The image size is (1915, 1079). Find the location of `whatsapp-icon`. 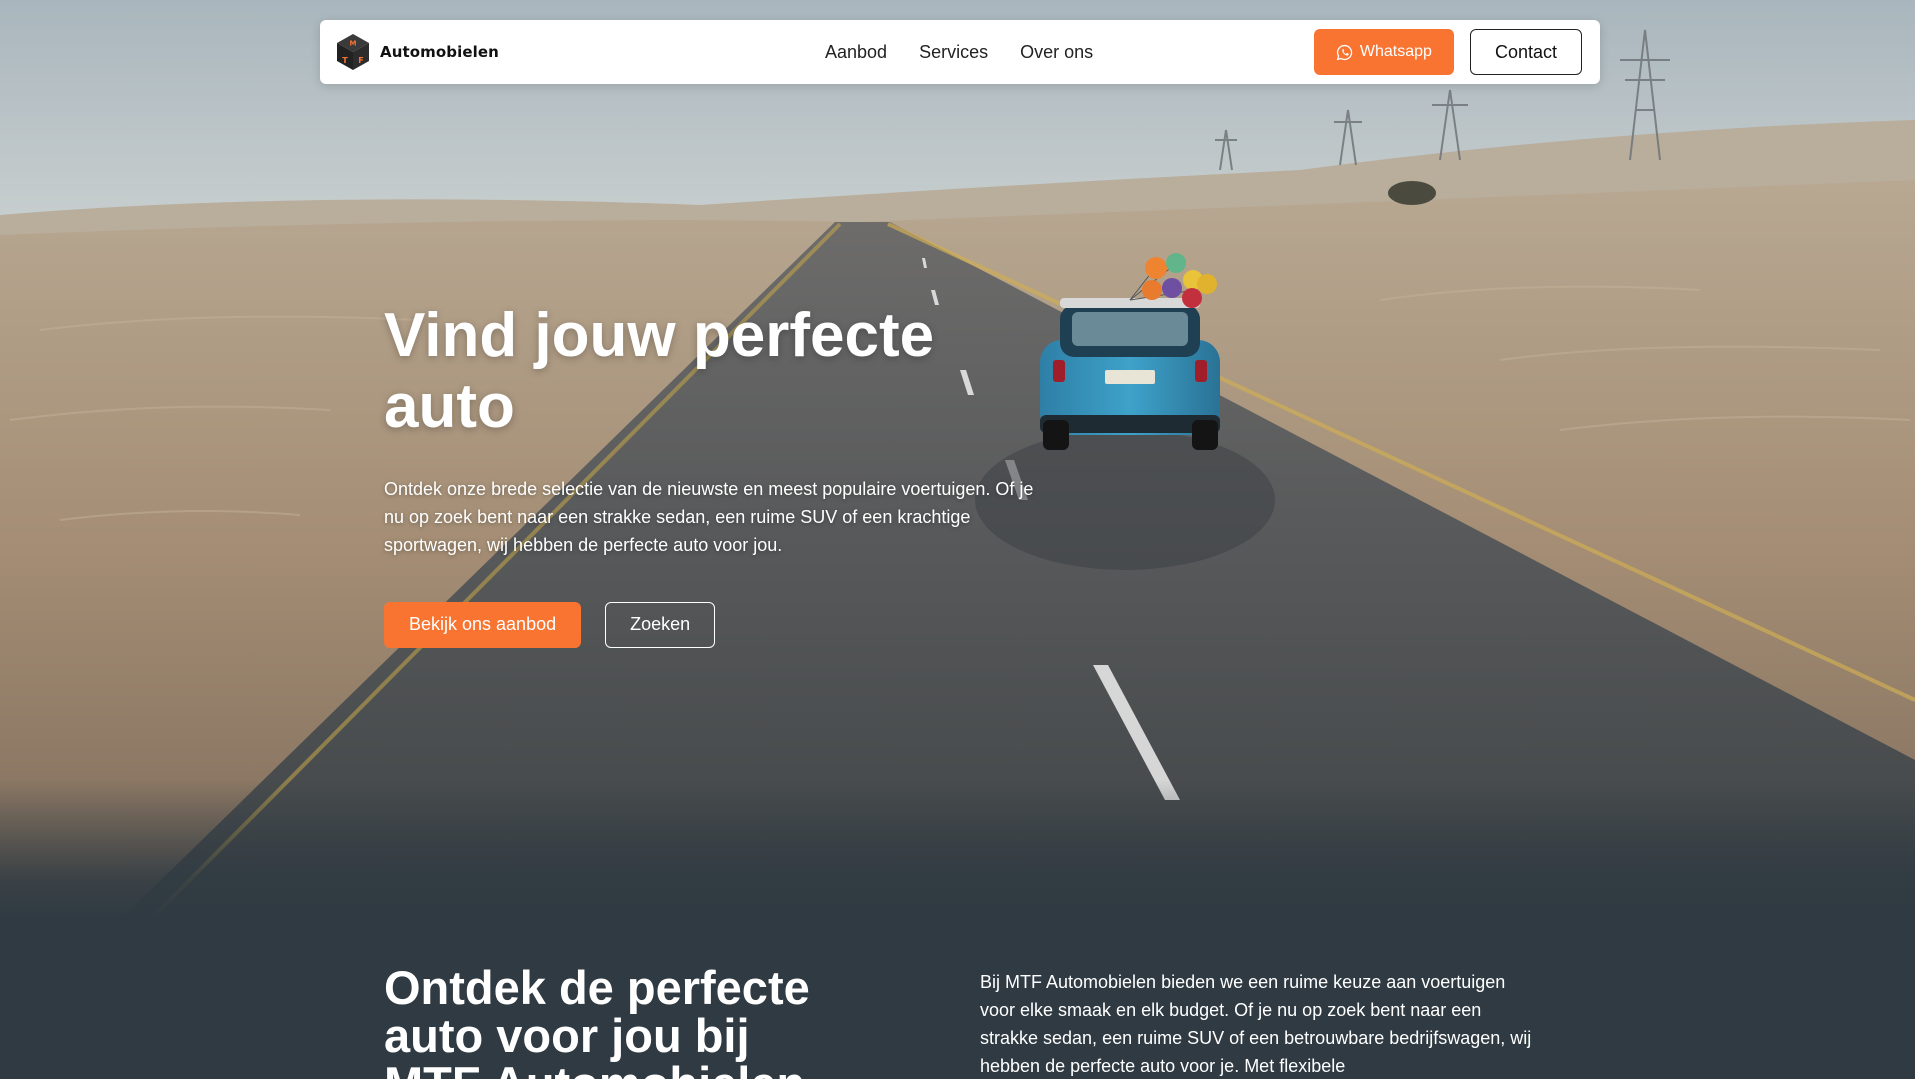

whatsapp-icon is located at coordinates (1344, 52).